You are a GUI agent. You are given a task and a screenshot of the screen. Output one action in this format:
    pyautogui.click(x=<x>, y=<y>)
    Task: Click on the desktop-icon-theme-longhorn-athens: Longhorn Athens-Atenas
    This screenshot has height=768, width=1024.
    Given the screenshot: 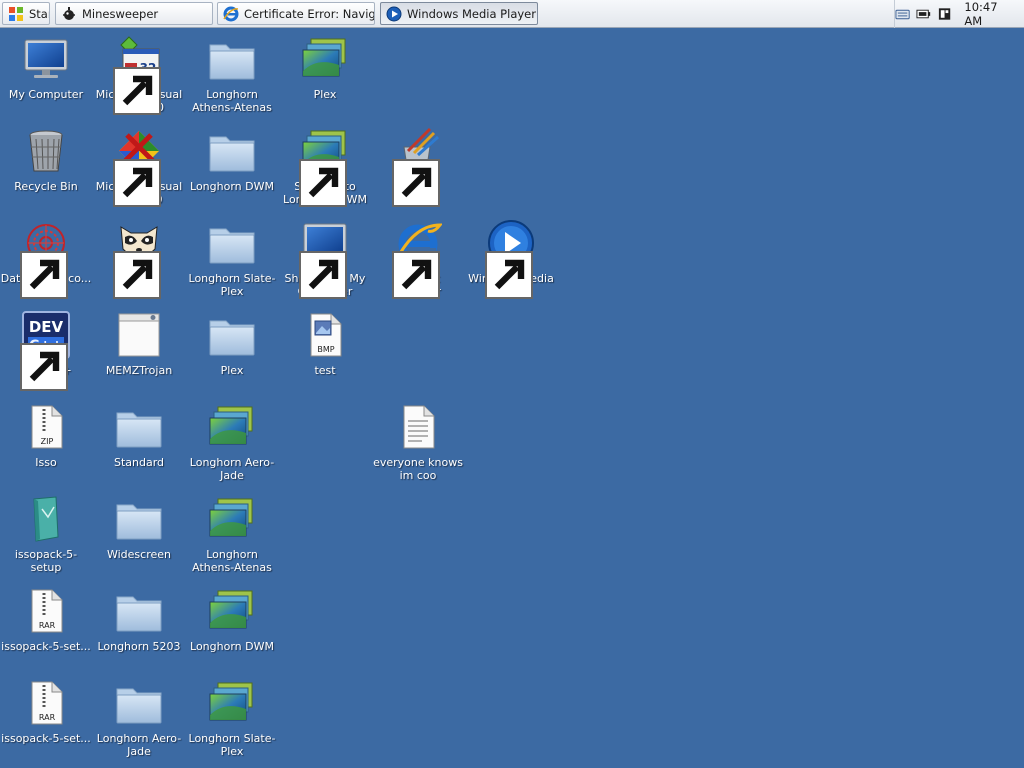 What is the action you would take?
    pyautogui.click(x=232, y=534)
    